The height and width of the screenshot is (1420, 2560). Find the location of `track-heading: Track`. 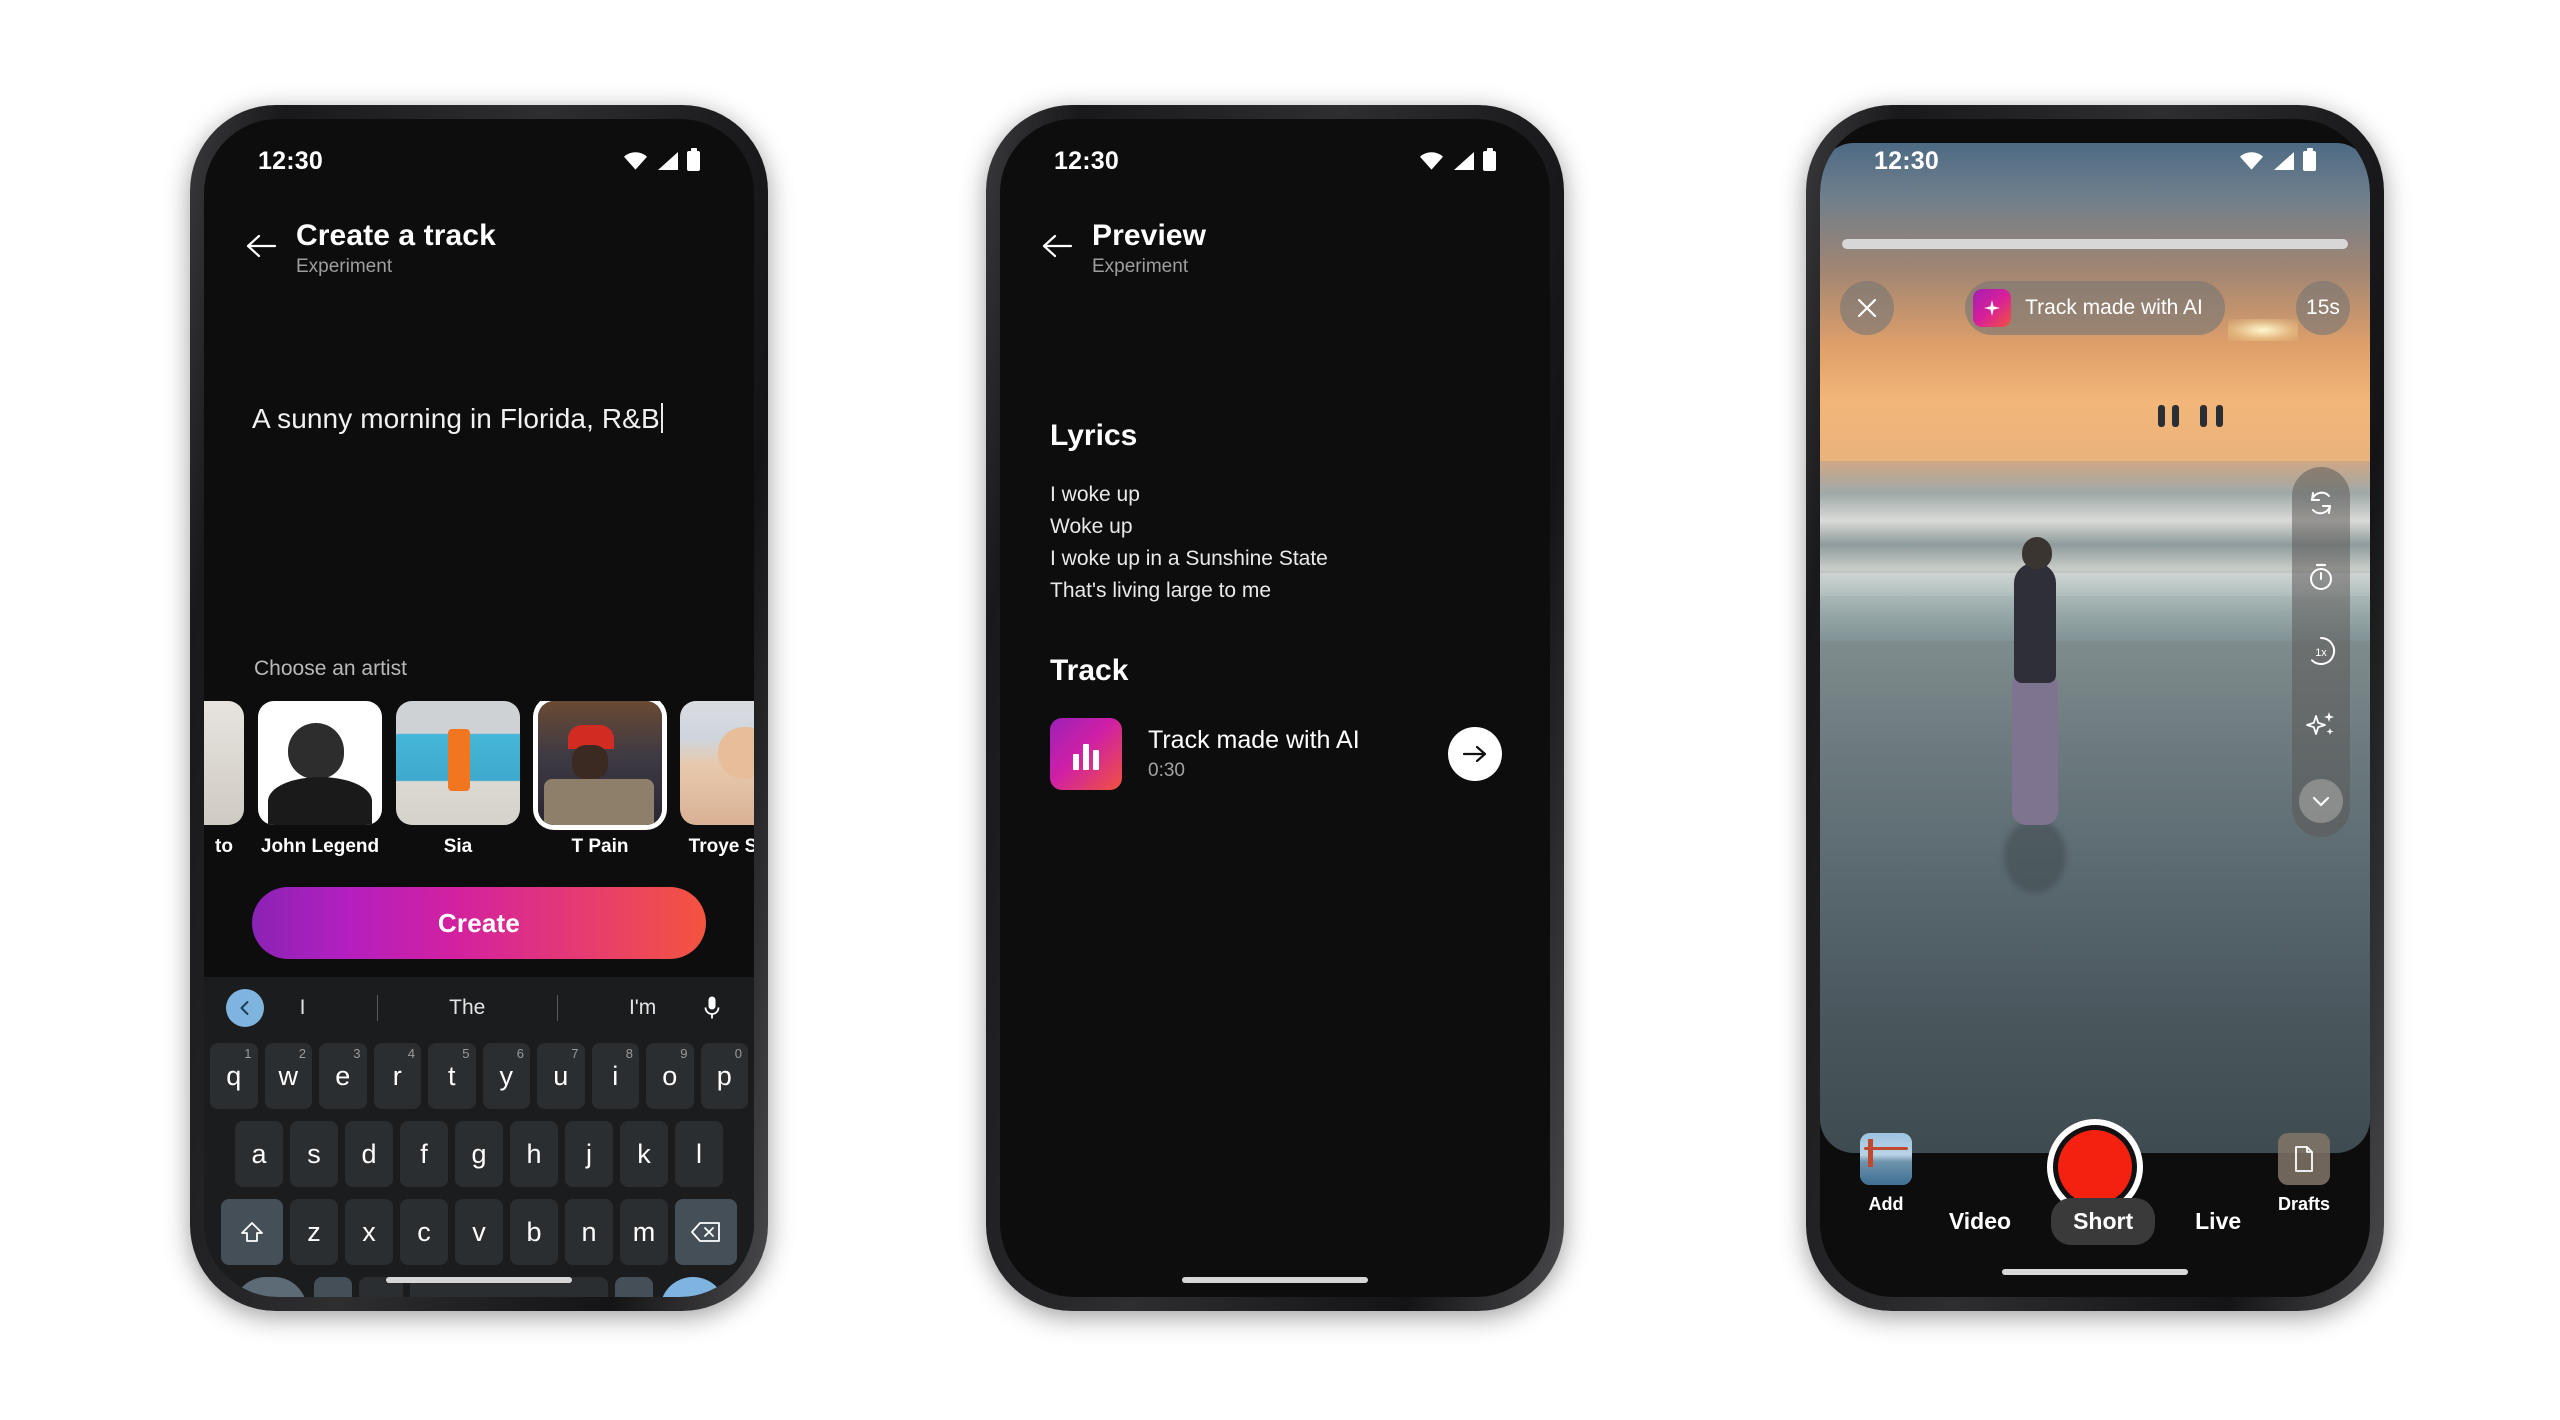

track-heading: Track is located at coordinates (1089, 670).